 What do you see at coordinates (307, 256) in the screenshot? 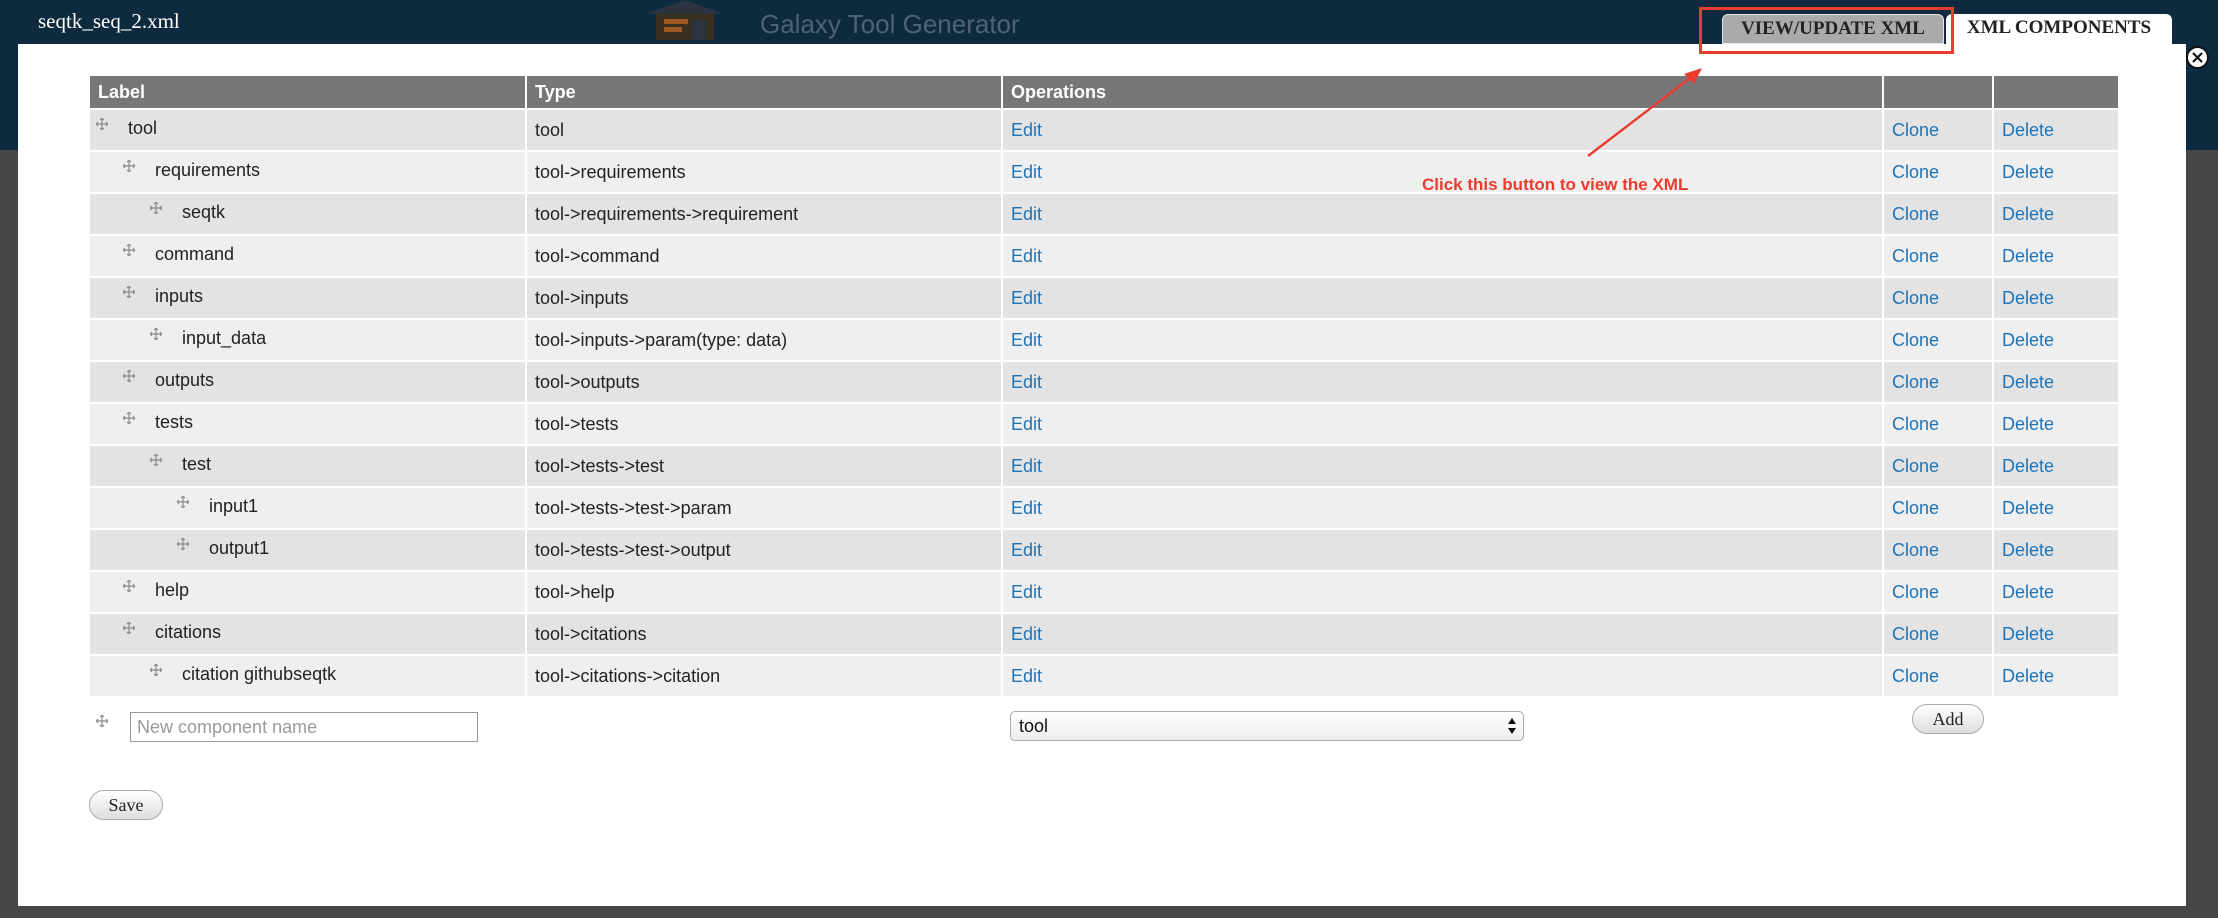
I see `label-cell: command` at bounding box center [307, 256].